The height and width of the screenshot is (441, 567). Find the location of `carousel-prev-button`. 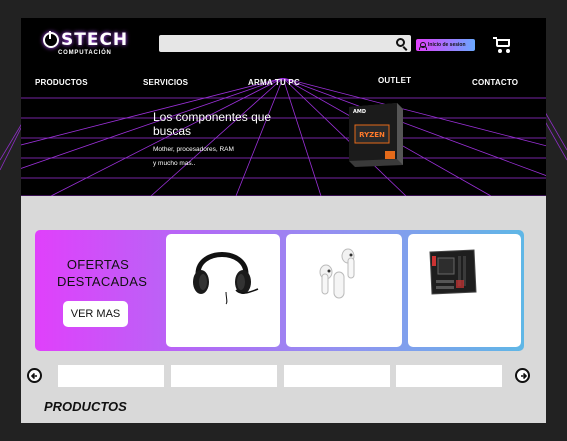

carousel-prev-button is located at coordinates (34, 375).